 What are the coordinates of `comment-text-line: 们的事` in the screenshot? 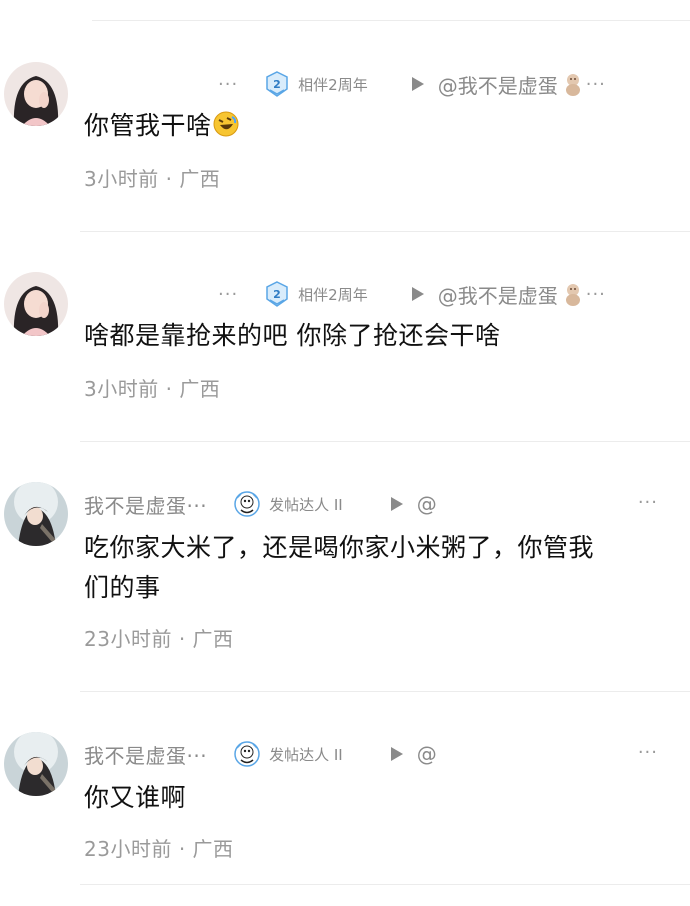 It's located at (122, 587).